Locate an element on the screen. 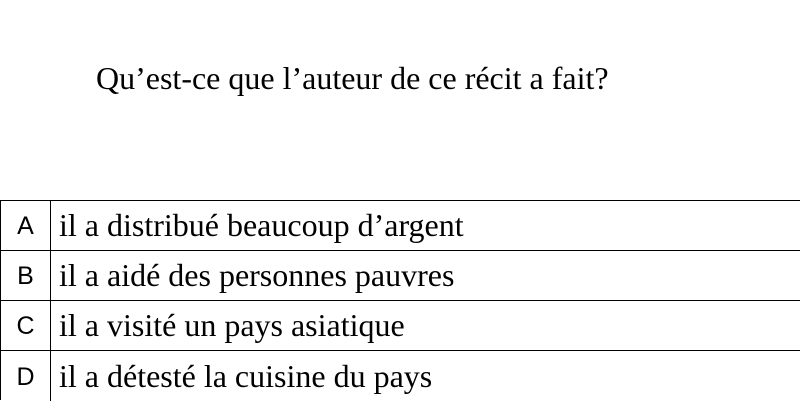  option-text: il a distribué beaucoup d’argent is located at coordinates (261, 225).